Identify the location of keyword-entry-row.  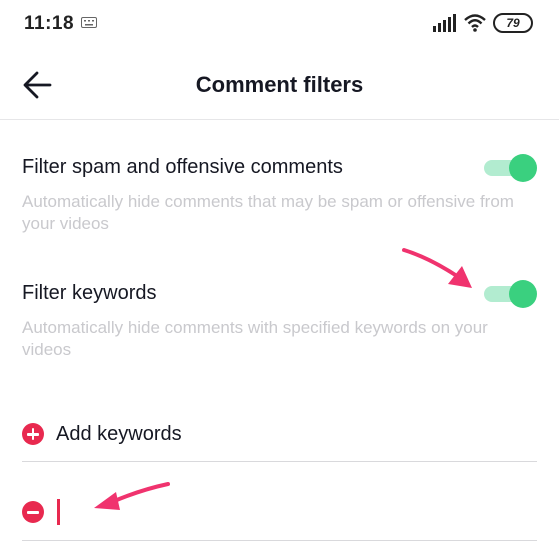
(279, 512).